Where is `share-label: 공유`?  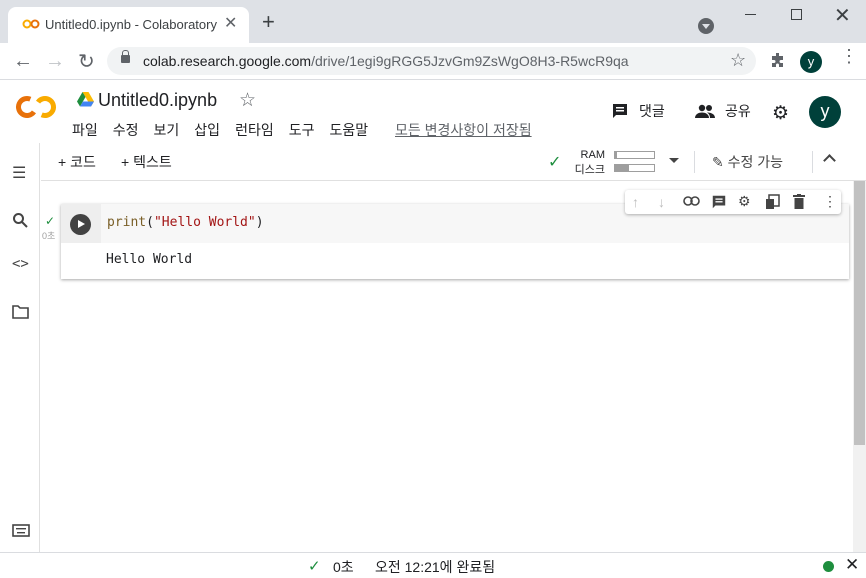 share-label: 공유 is located at coordinates (738, 111).